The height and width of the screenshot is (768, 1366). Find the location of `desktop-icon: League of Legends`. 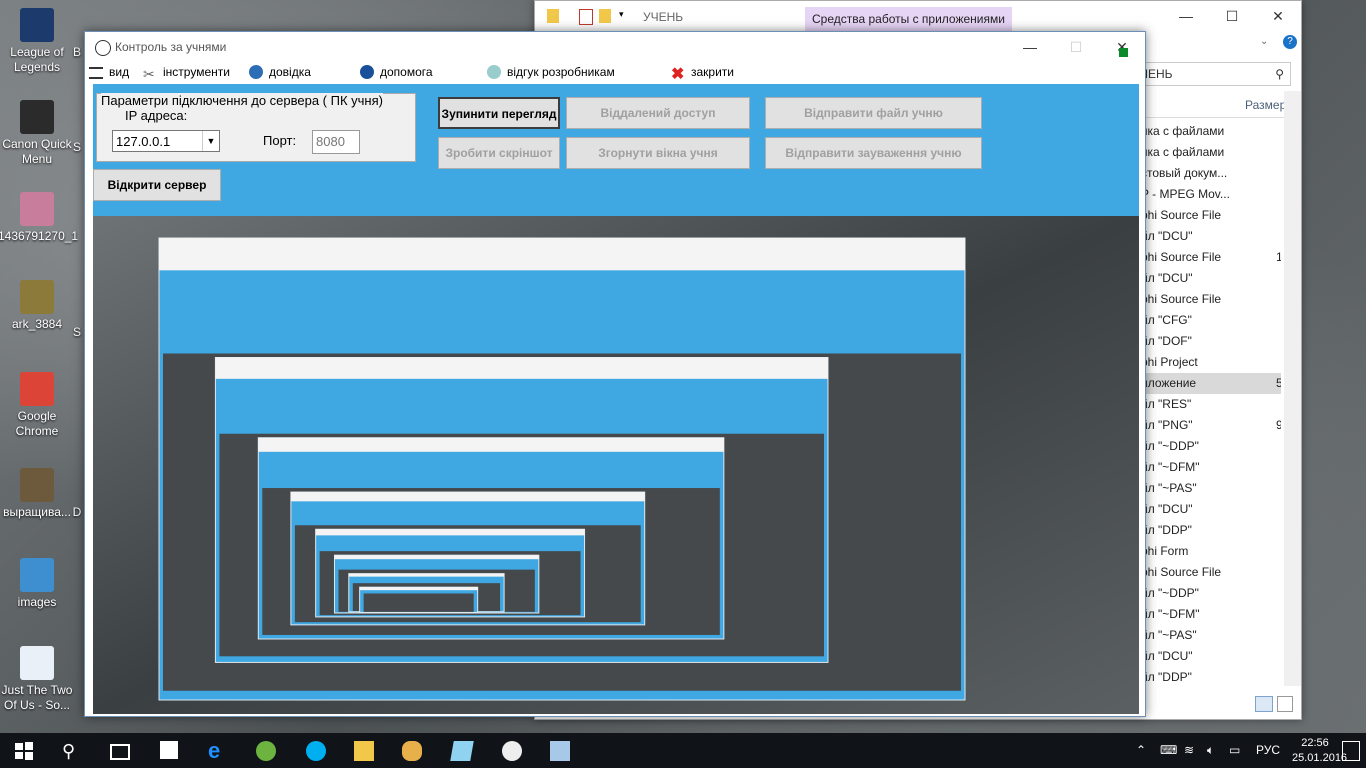

desktop-icon: League of Legends is located at coordinates (38, 41).